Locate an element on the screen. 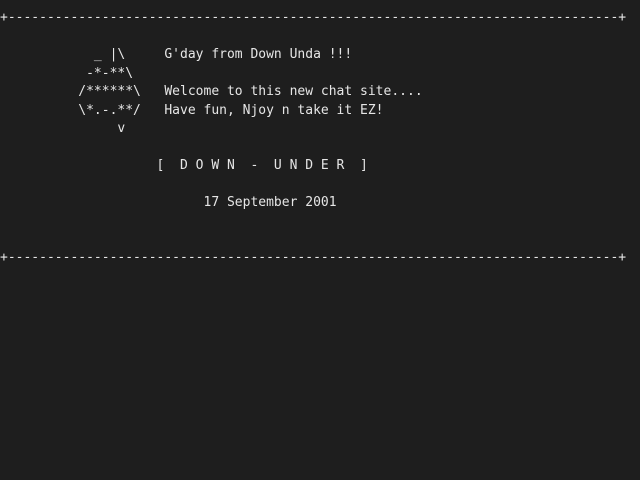 The height and width of the screenshot is (480, 640). ascii-art-line-1-greeting: _ |\ G'day from Down Unda !!! is located at coordinates (176, 54).